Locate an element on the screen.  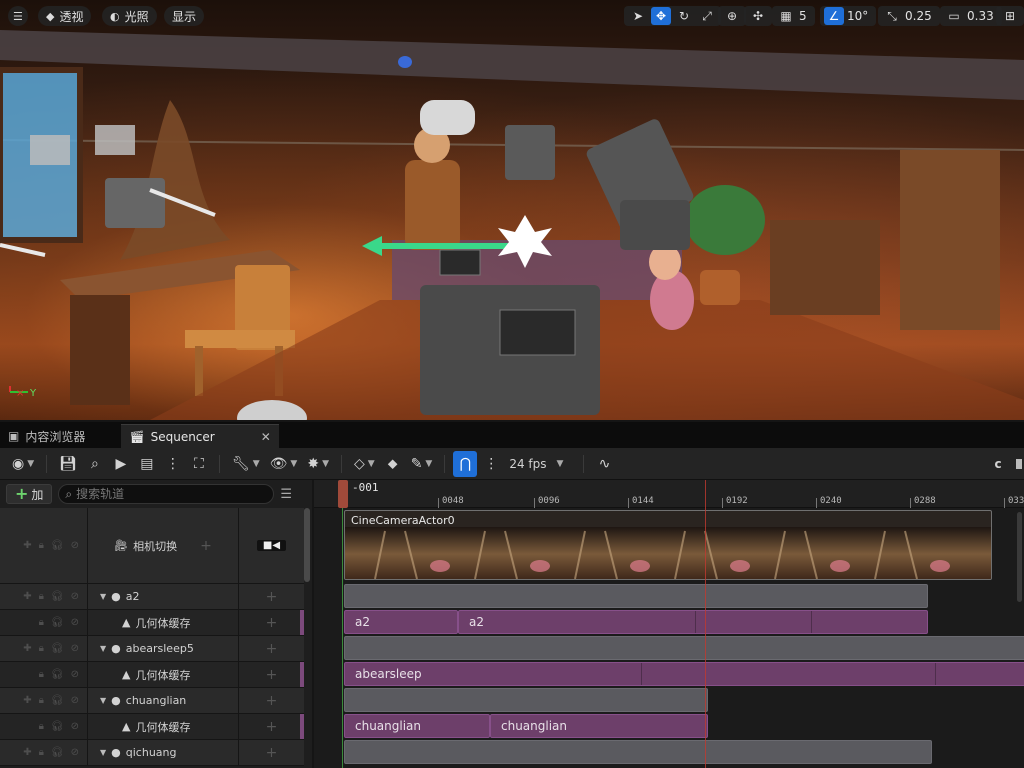
snap-options-button: ⋮ is located at coordinates (491, 464).